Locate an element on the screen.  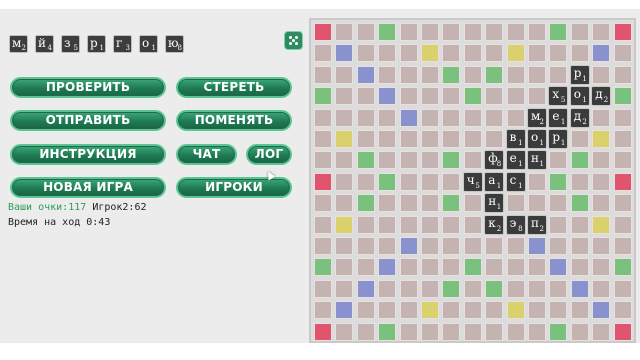
board-tile: н1 is located at coordinates (494, 203).